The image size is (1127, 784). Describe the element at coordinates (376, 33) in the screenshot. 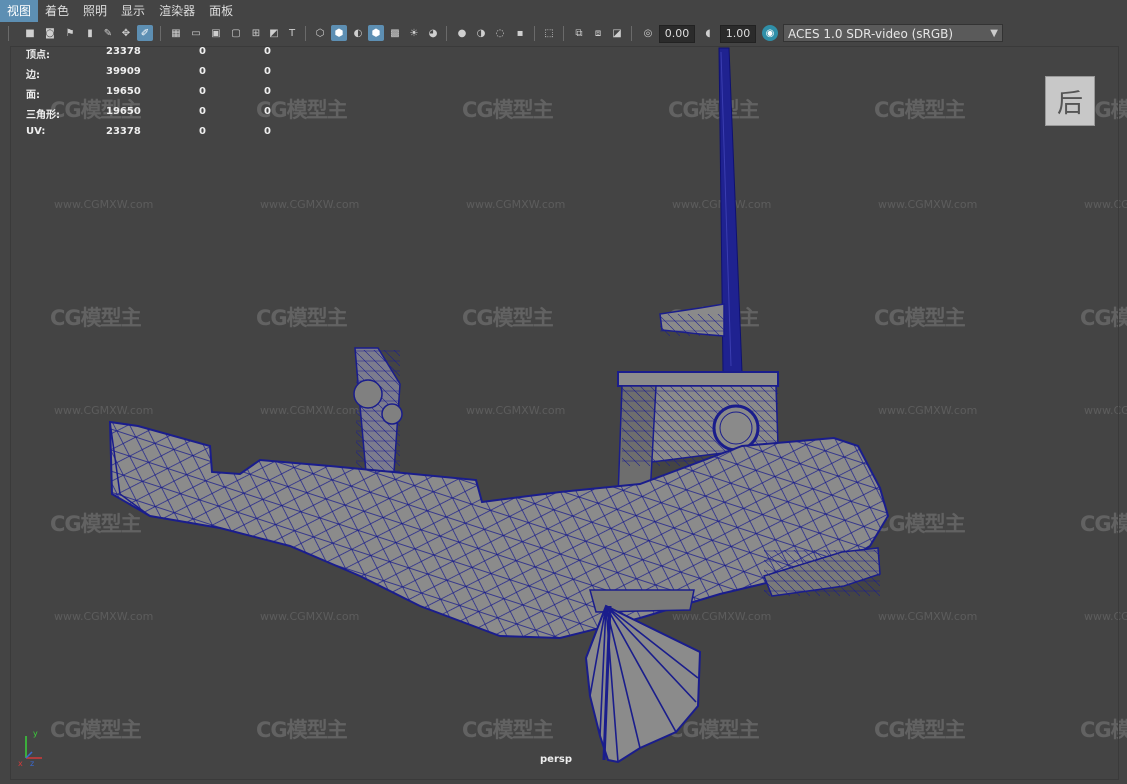

I see `wireframe-on-shaded-icon: ⬢` at that location.